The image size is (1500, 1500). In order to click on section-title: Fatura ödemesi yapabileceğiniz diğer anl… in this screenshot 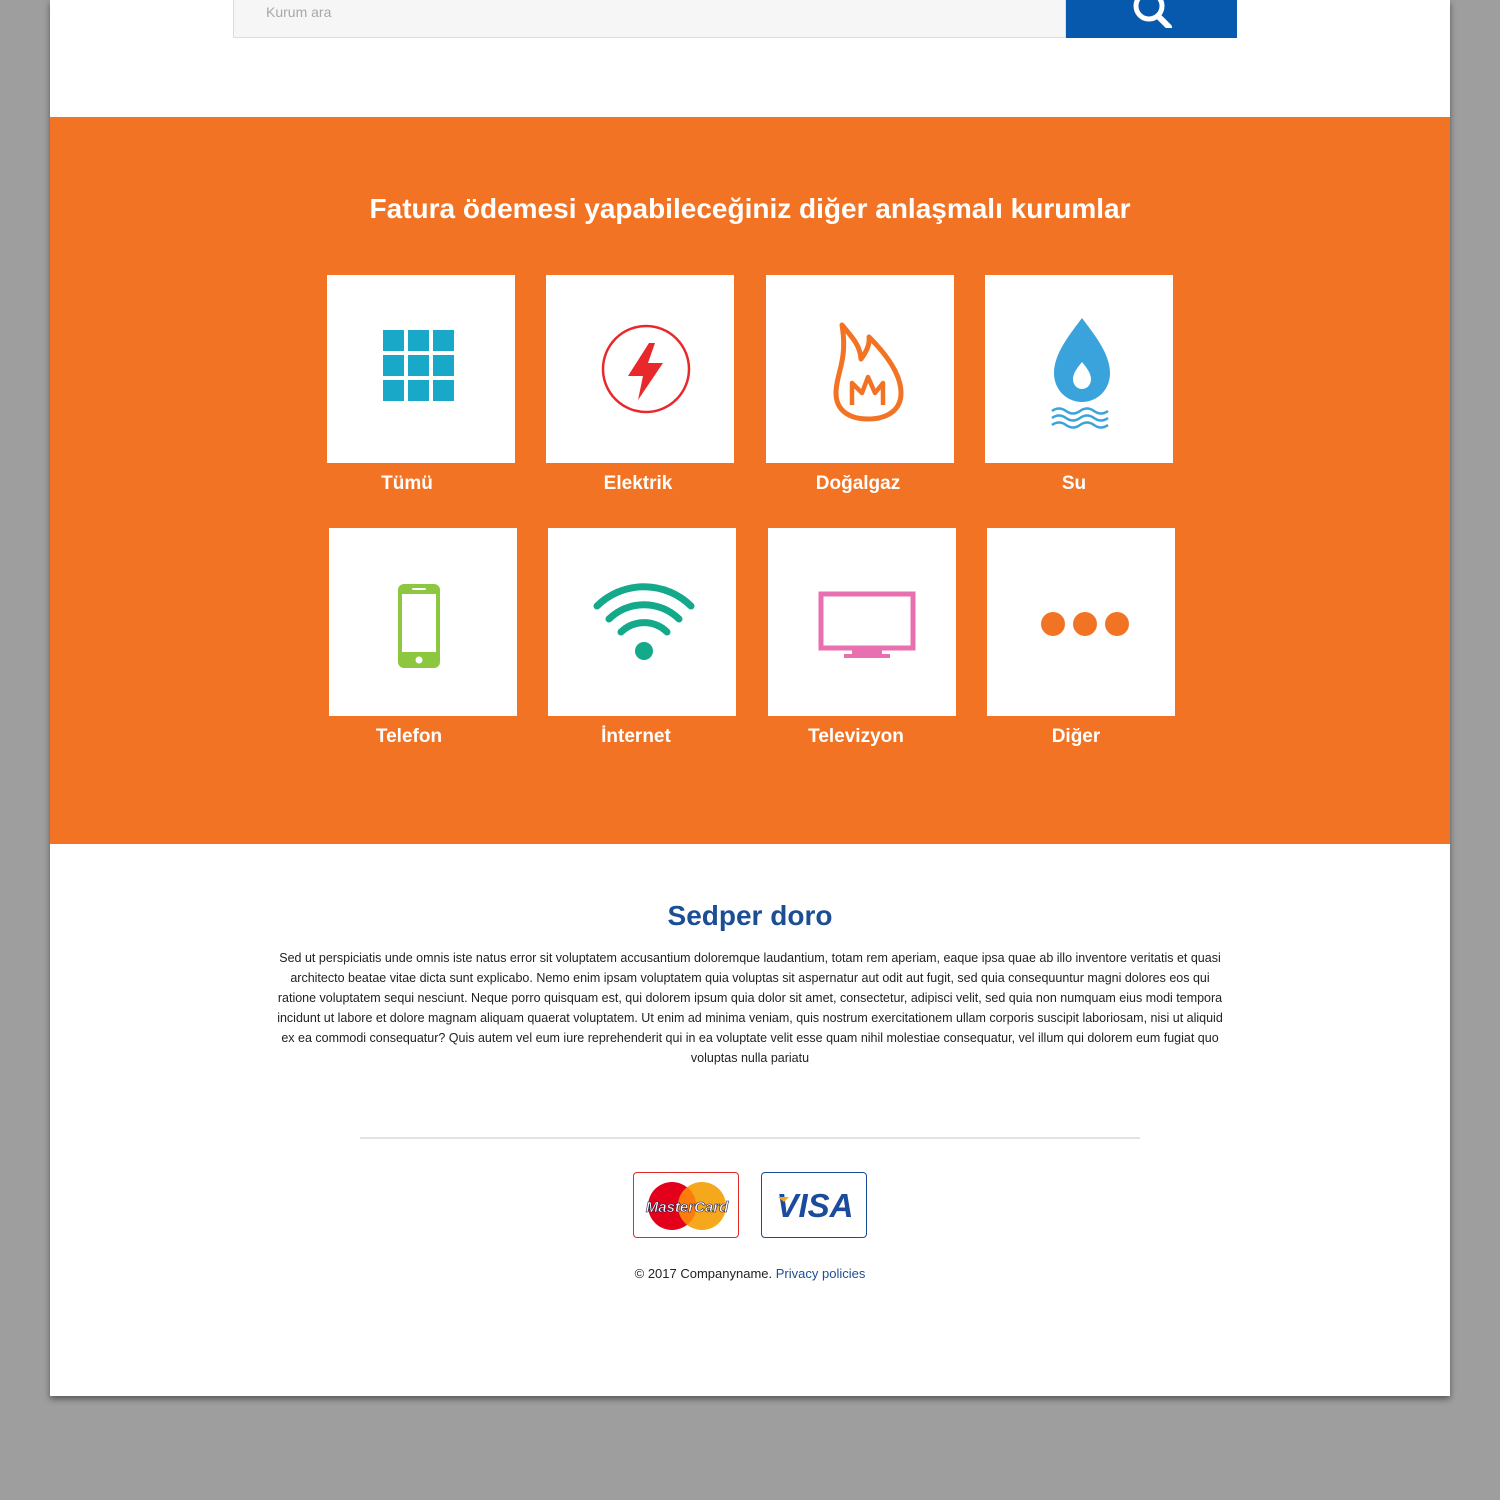, I will do `click(750, 208)`.